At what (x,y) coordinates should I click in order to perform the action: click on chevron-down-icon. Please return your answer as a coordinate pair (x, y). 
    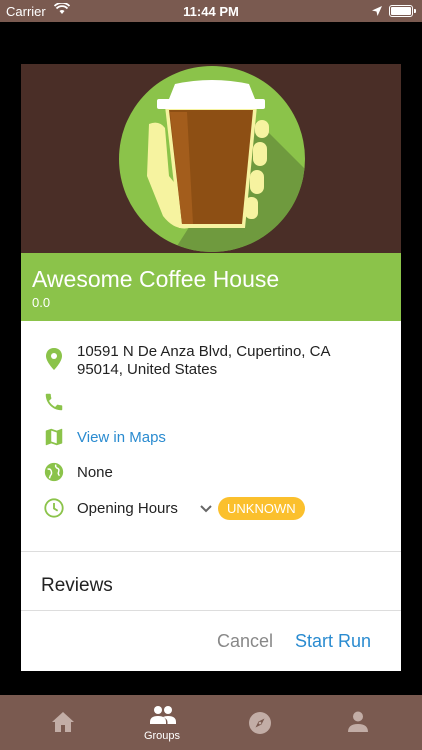
    Looking at the image, I should click on (206, 510).